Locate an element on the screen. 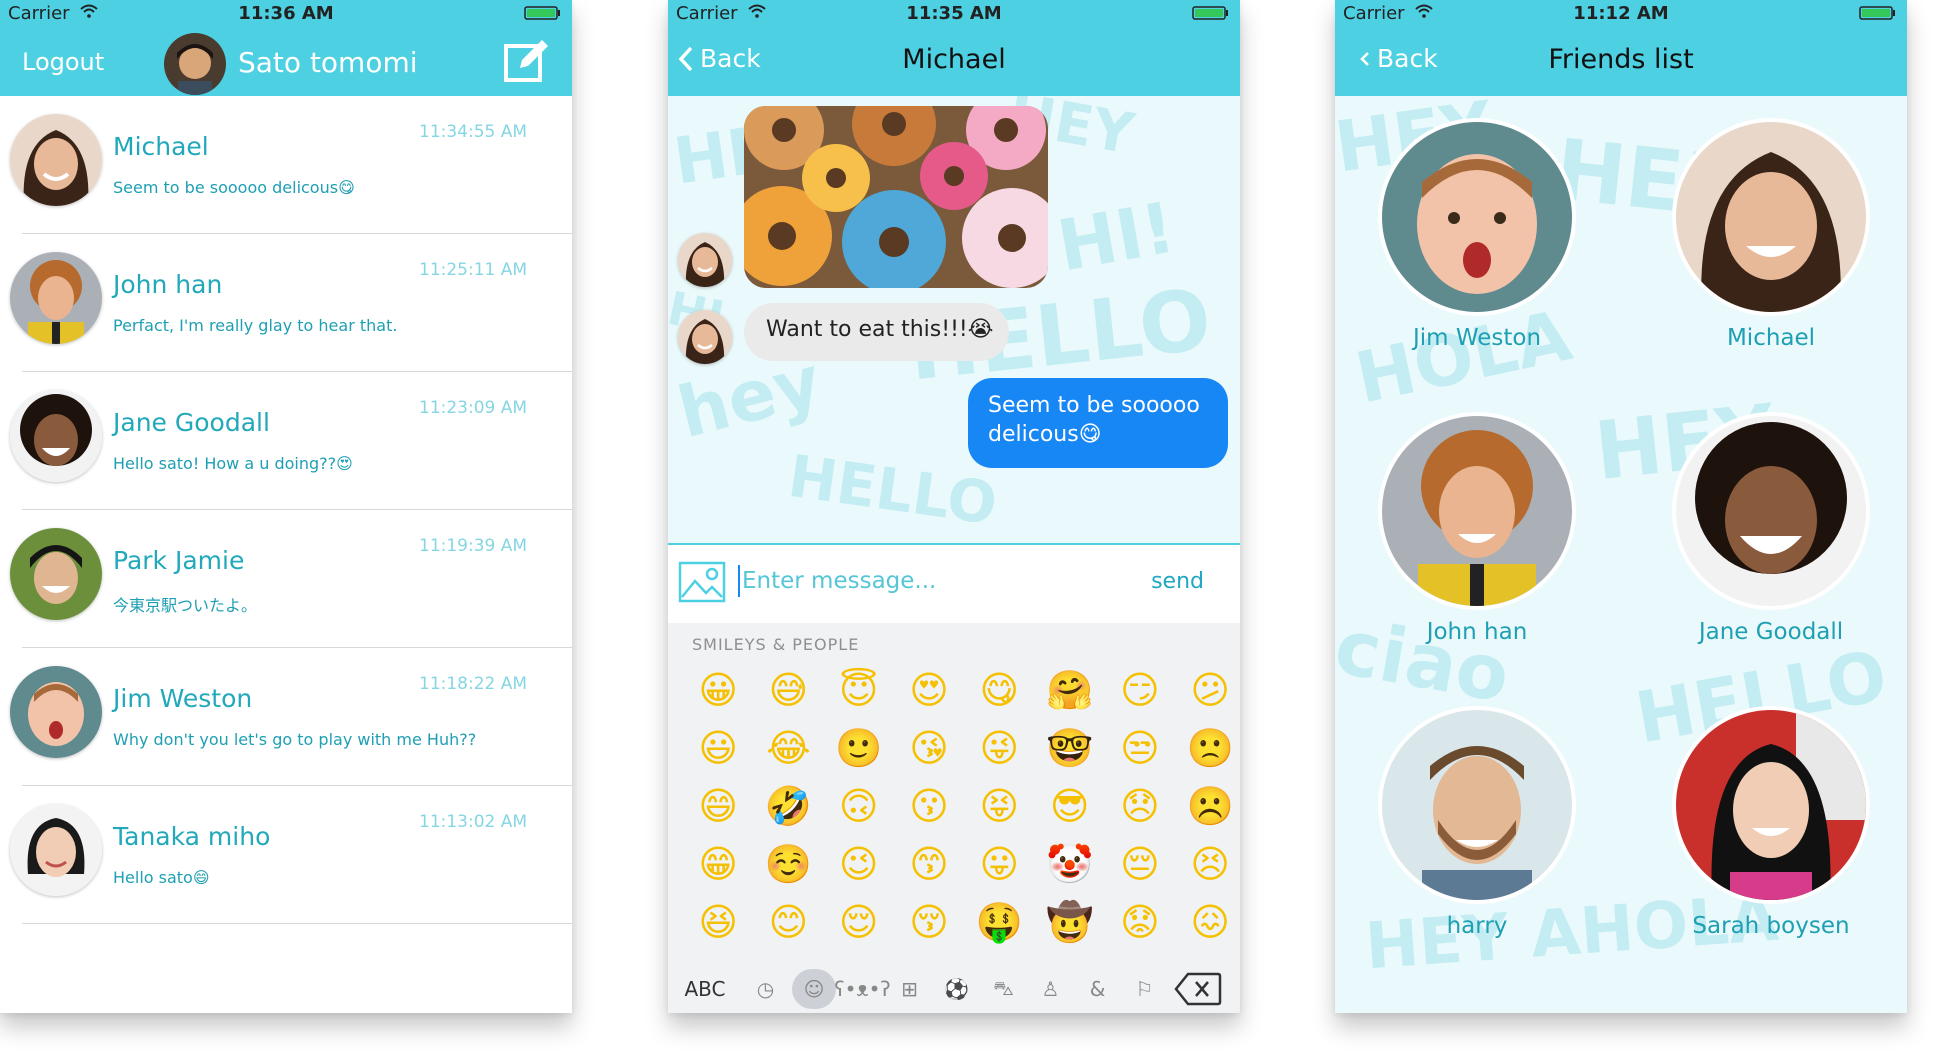  emoji-key: 🤓 is located at coordinates (1069, 748).